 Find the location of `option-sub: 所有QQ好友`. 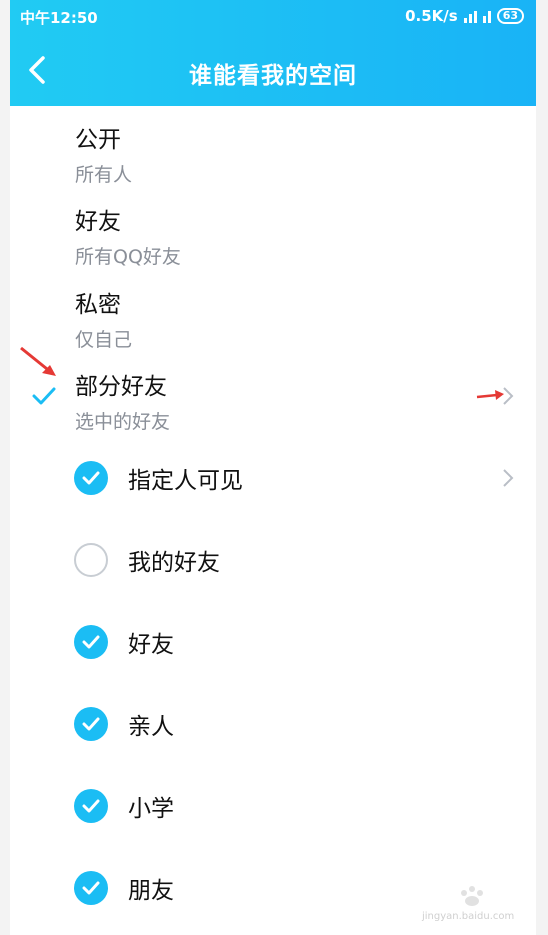

option-sub: 所有QQ好友 is located at coordinates (128, 257).